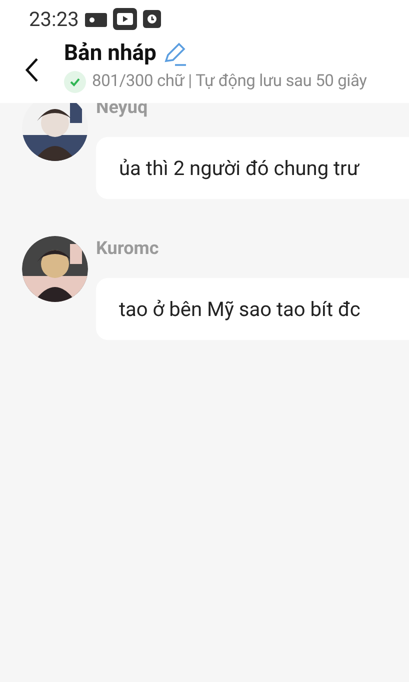 This screenshot has height=682, width=409. What do you see at coordinates (54, 19) in the screenshot?
I see `status-time: 23:23` at bounding box center [54, 19].